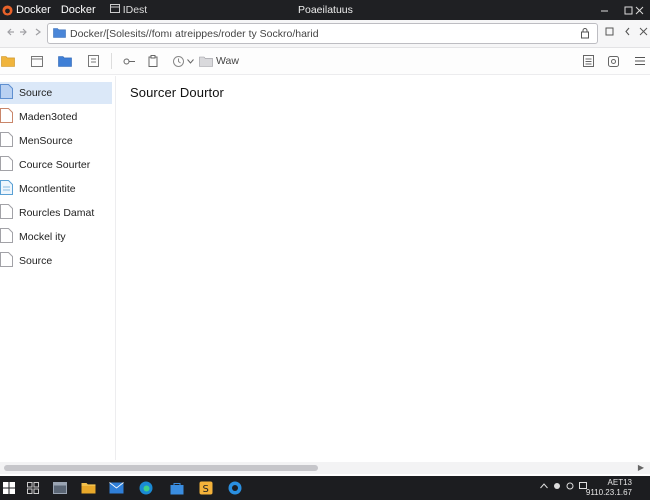 Image resolution: width=650 pixels, height=500 pixels. Describe the element at coordinates (325, 468) in the screenshot. I see `horizontal-scrollbar: ▶` at that location.